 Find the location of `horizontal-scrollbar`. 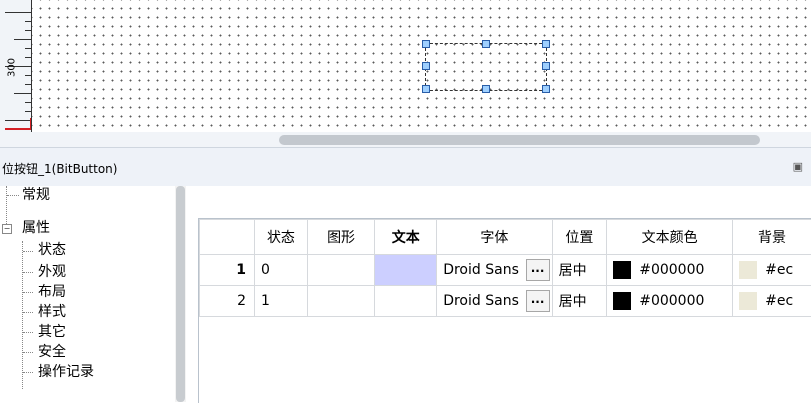

horizontal-scrollbar is located at coordinates (405, 139).